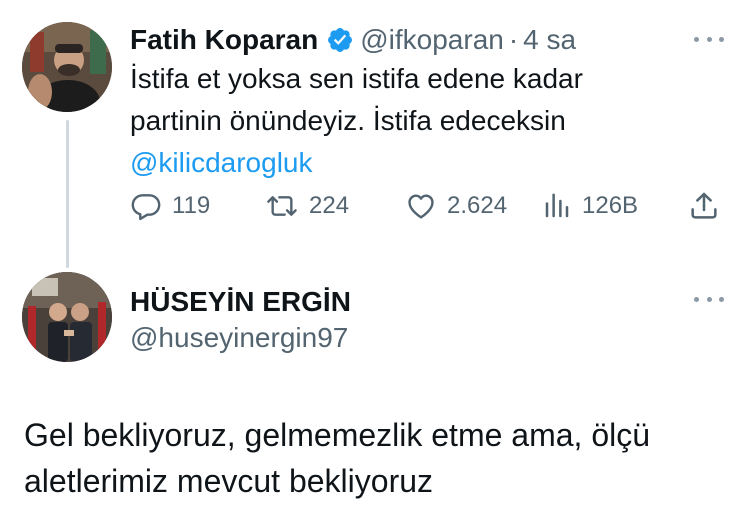 The width and height of the screenshot is (750, 527). What do you see at coordinates (67, 194) in the screenshot?
I see `thread-line` at bounding box center [67, 194].